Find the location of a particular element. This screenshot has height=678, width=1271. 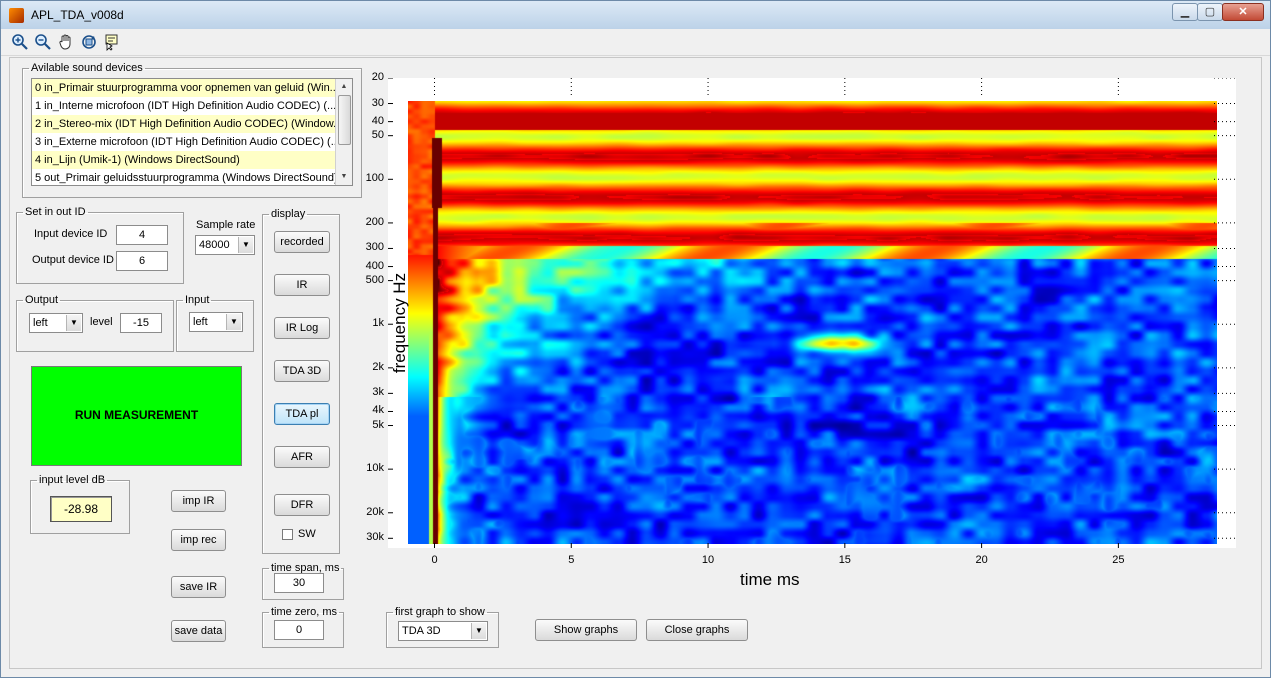

sample-rate-select: 48000 ▼ is located at coordinates (225, 245).